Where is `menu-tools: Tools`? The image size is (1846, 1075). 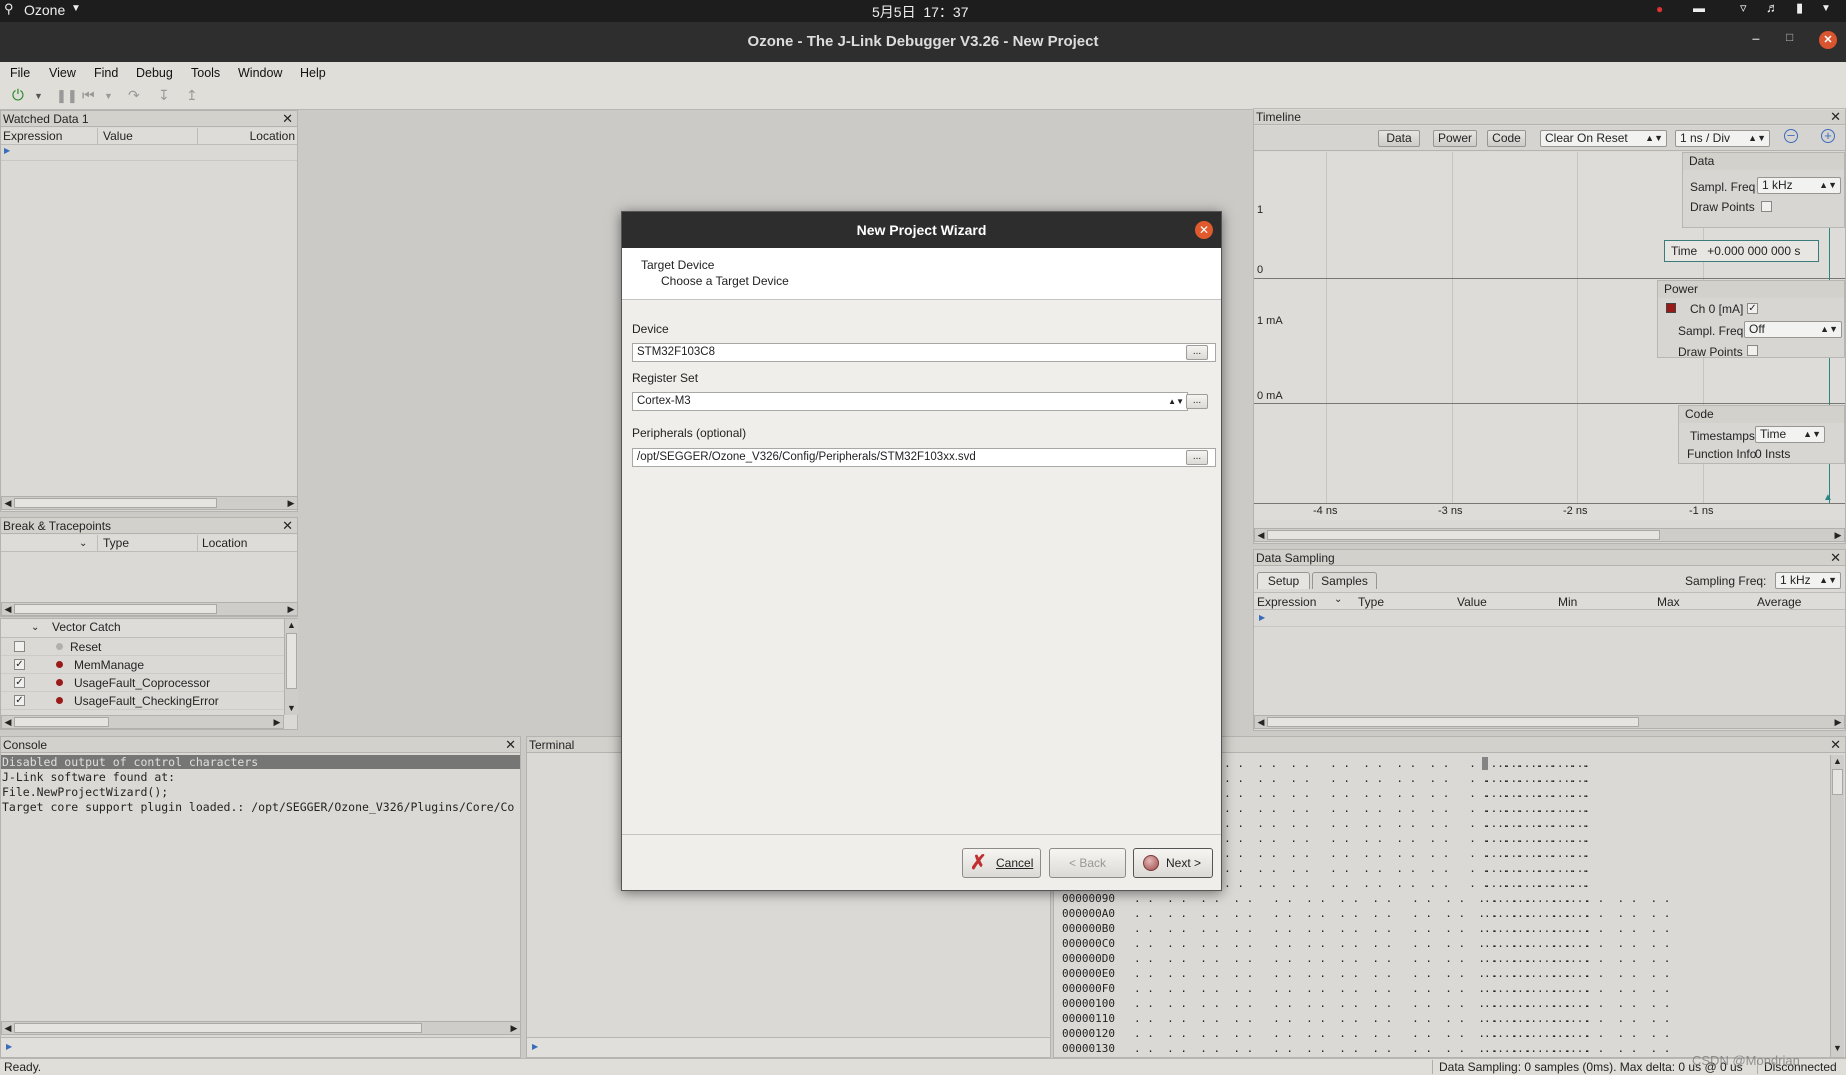
menu-tools: Tools is located at coordinates (205, 73).